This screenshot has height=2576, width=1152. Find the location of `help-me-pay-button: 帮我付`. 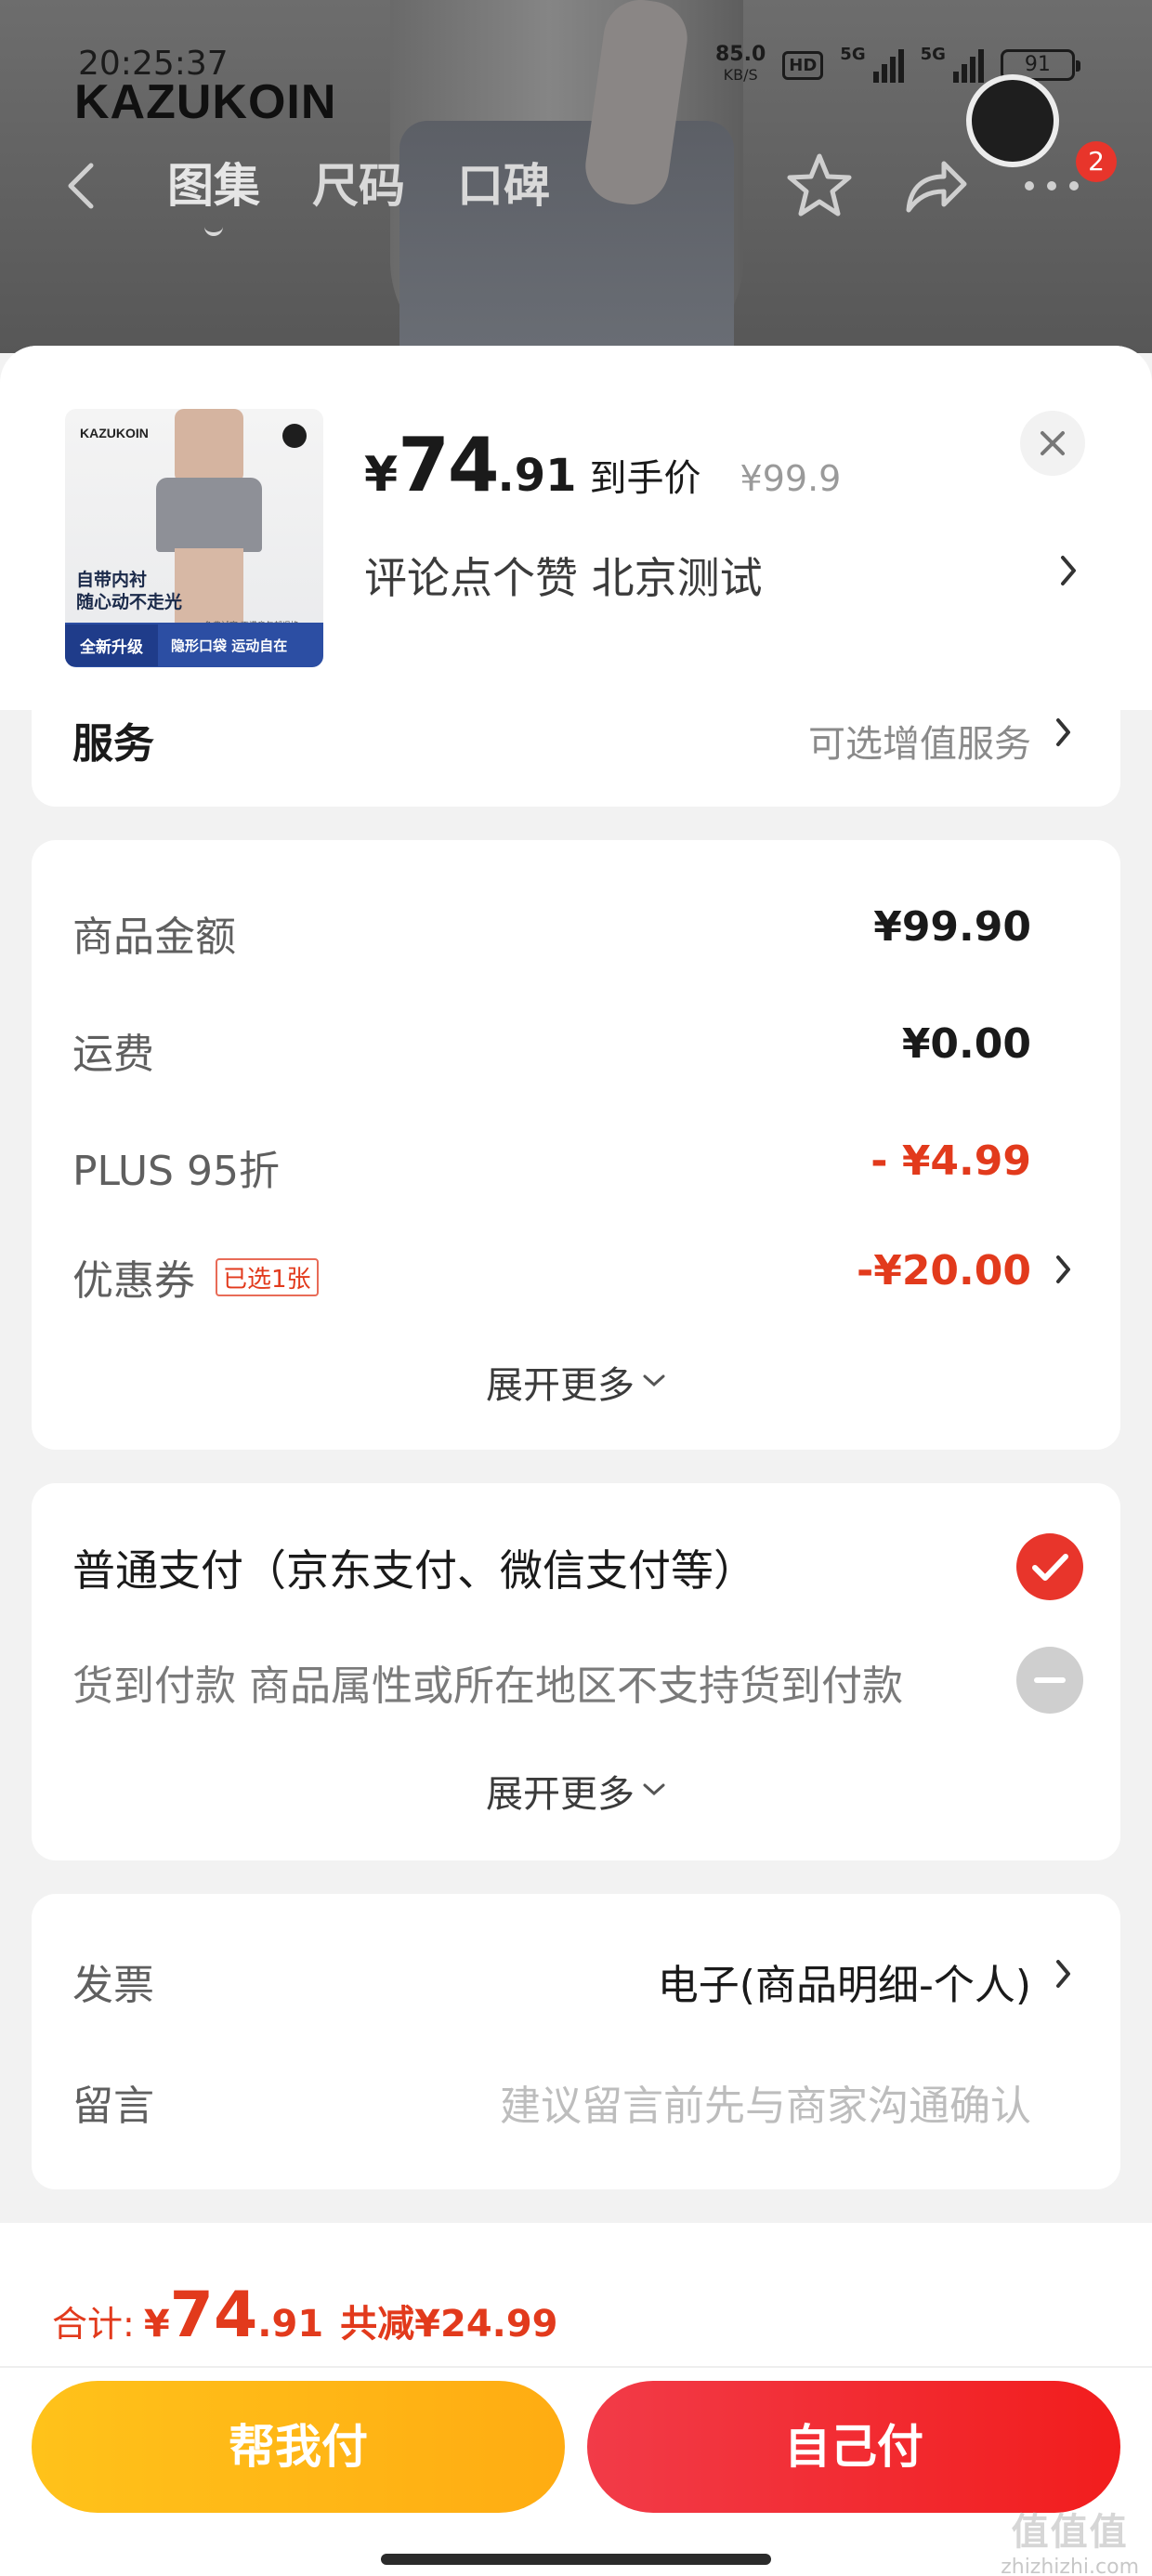

help-me-pay-button: 帮我付 is located at coordinates (298, 2447).